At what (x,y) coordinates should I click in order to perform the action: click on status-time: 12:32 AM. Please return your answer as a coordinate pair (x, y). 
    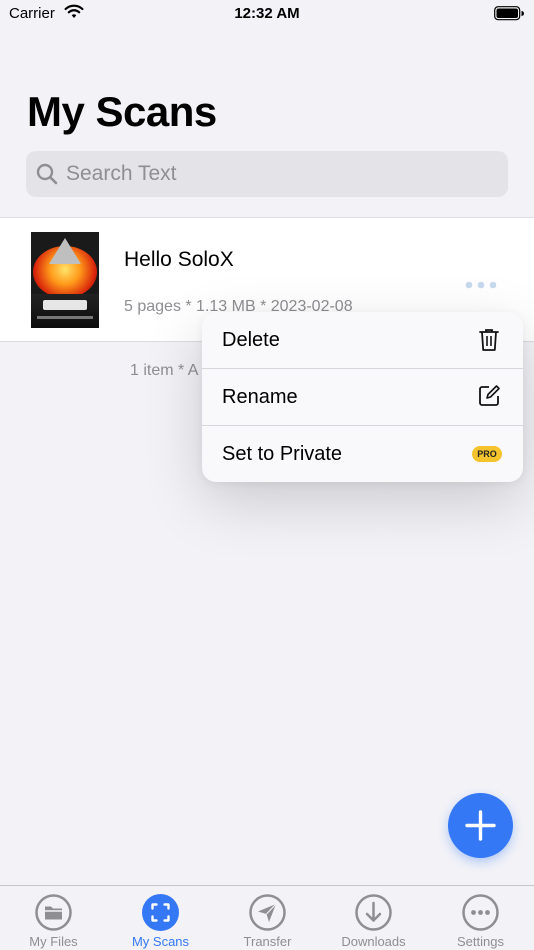
    Looking at the image, I should click on (267, 13).